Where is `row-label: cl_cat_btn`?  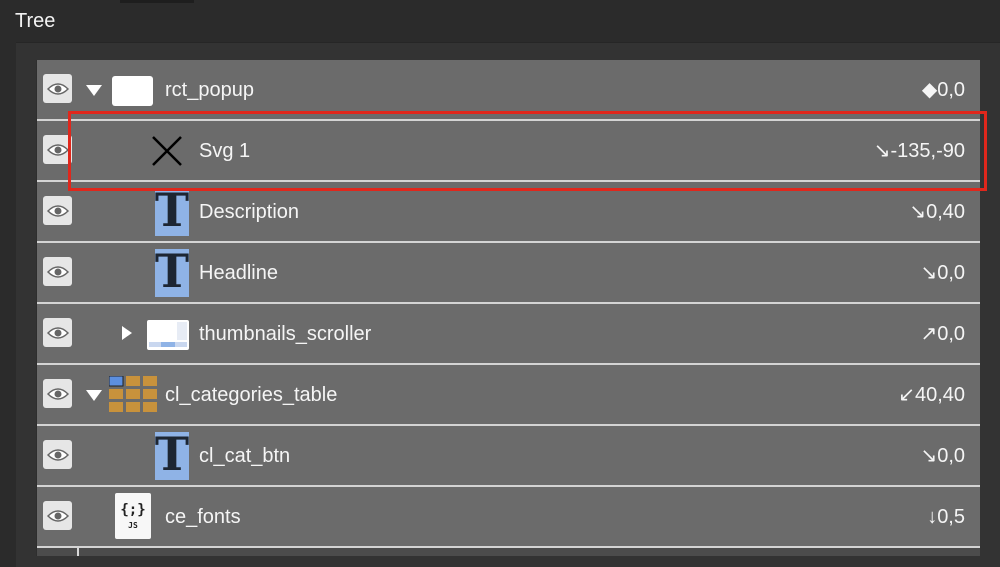
row-label: cl_cat_btn is located at coordinates (245, 456).